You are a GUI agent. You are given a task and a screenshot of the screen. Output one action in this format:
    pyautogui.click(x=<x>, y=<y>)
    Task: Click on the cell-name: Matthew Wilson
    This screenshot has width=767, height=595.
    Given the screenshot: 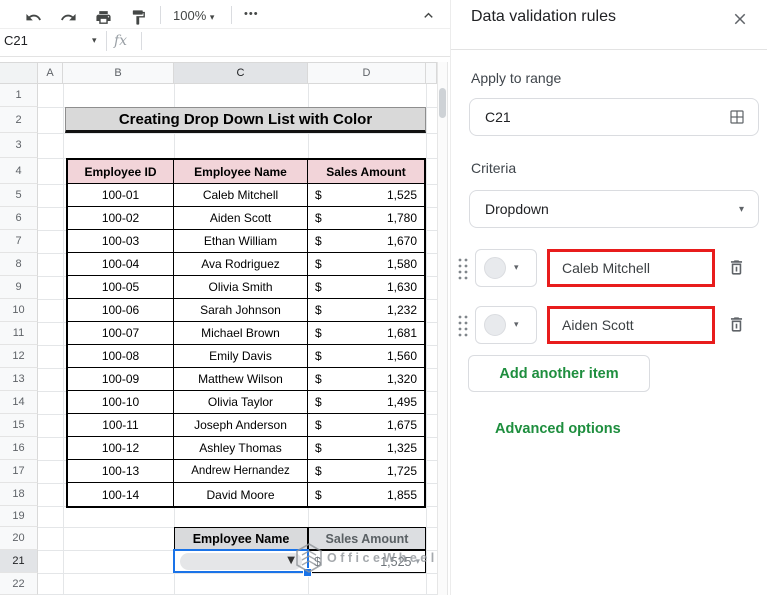 What is the action you would take?
    pyautogui.click(x=241, y=379)
    